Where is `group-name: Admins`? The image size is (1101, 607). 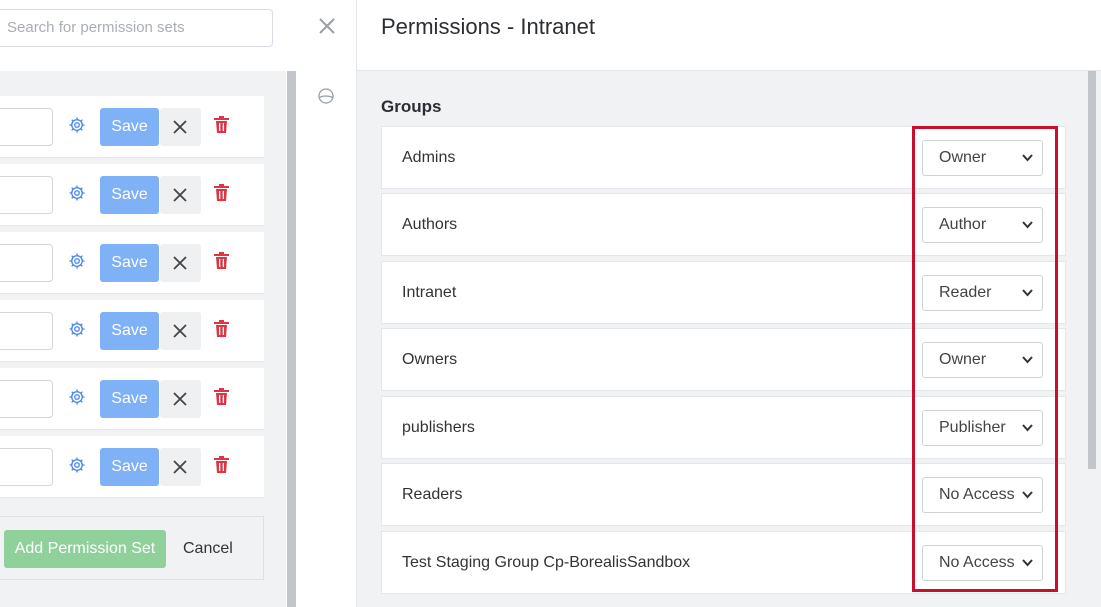
group-name: Admins is located at coordinates (429, 157).